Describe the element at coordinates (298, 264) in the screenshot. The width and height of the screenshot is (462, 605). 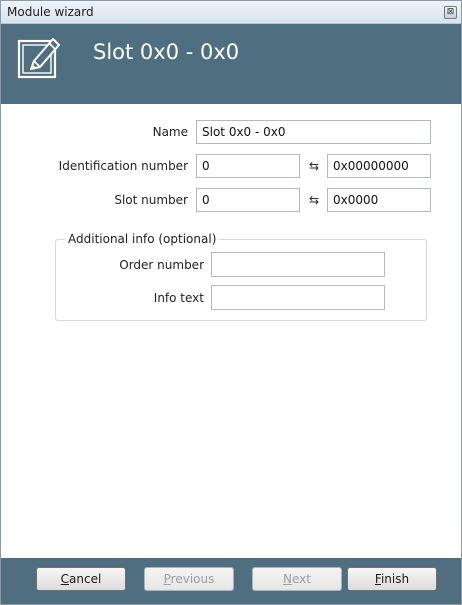
I see `order-number-input` at that location.